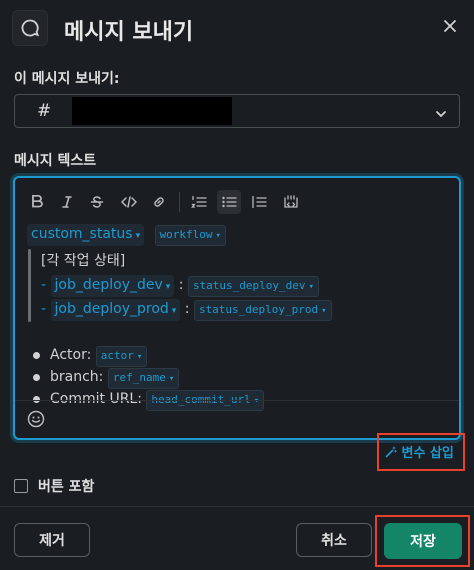 This screenshot has height=570, width=474. I want to click on remove-button: 제거, so click(52, 540).